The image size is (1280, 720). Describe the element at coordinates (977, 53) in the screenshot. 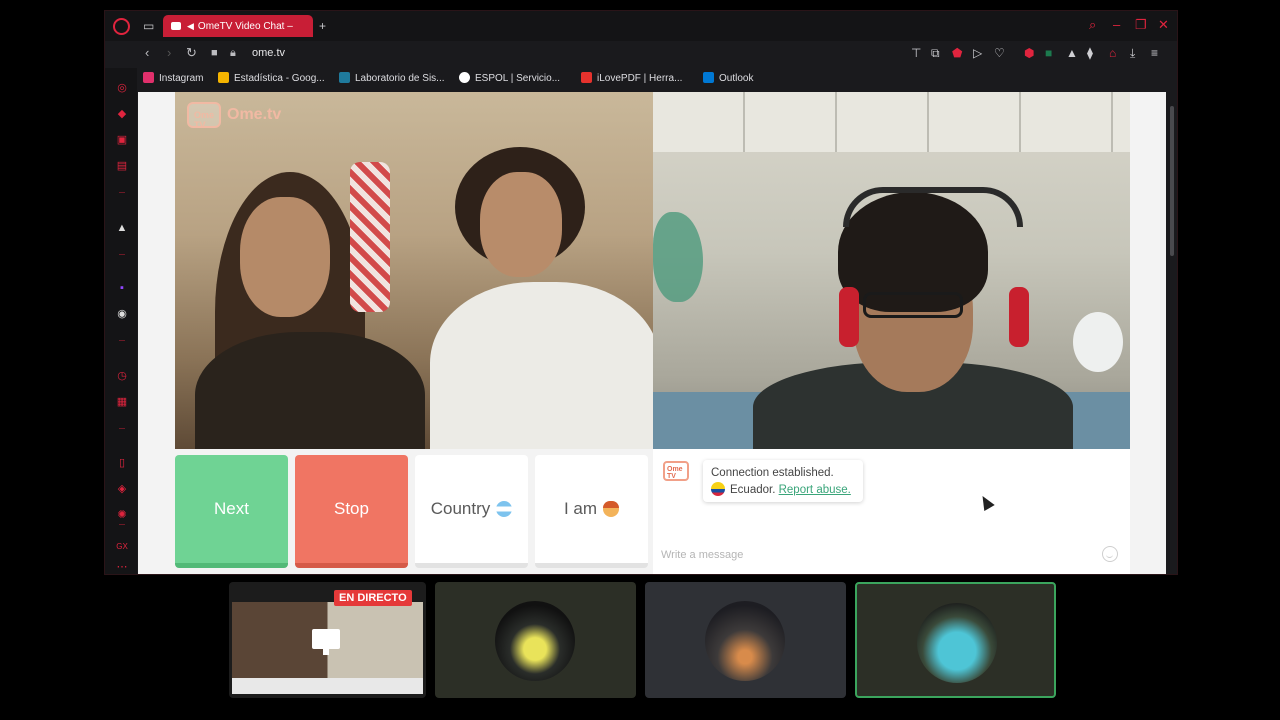

I see `play-icon: ▷` at that location.